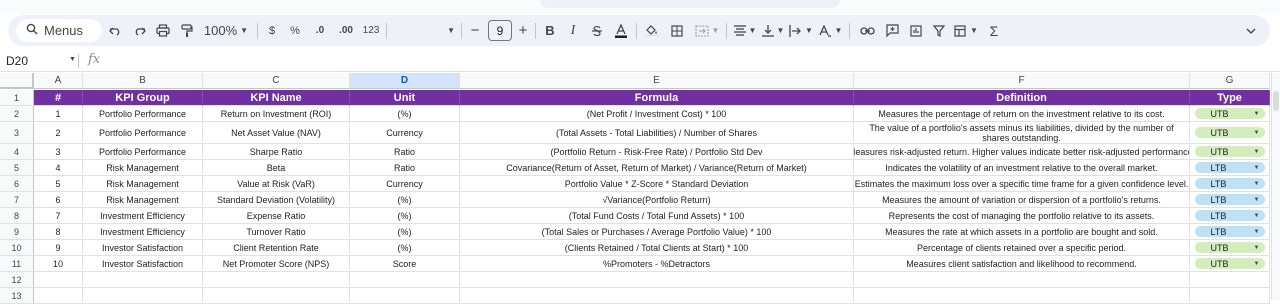 This screenshot has width=1280, height=304. I want to click on borders-icon, so click(677, 30).